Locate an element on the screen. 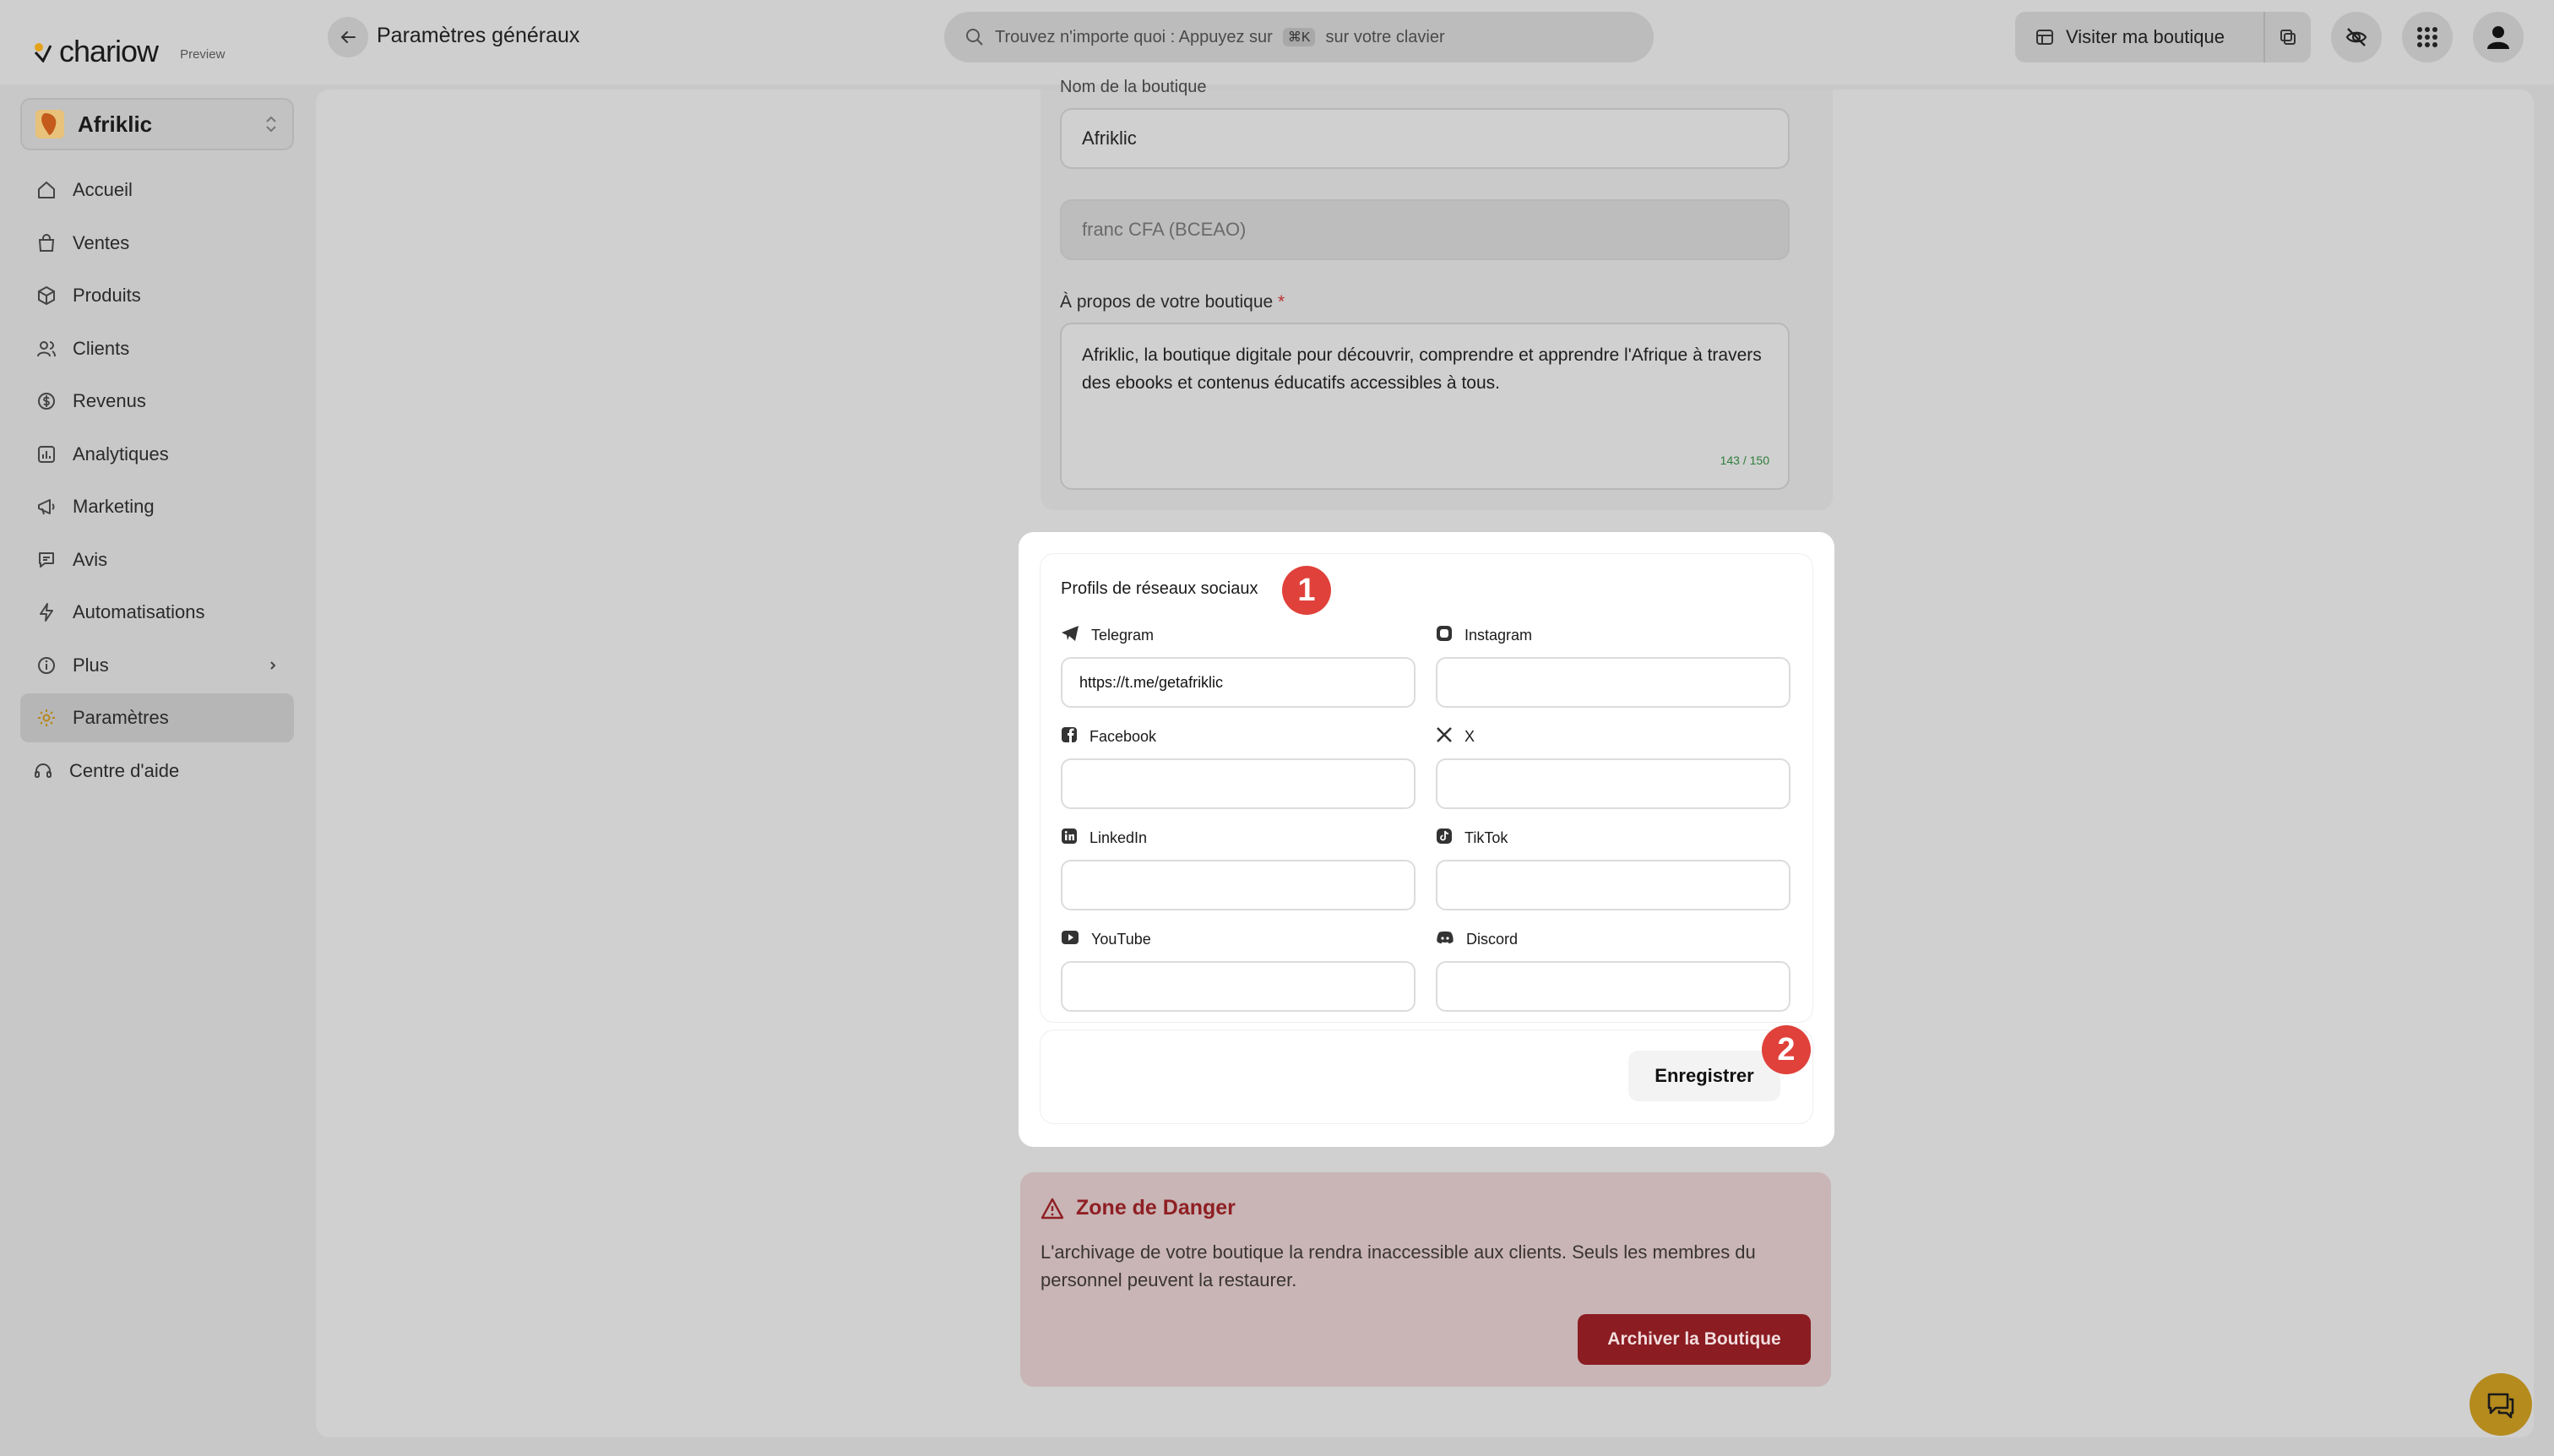  hide-preview-button is located at coordinates (2356, 37).